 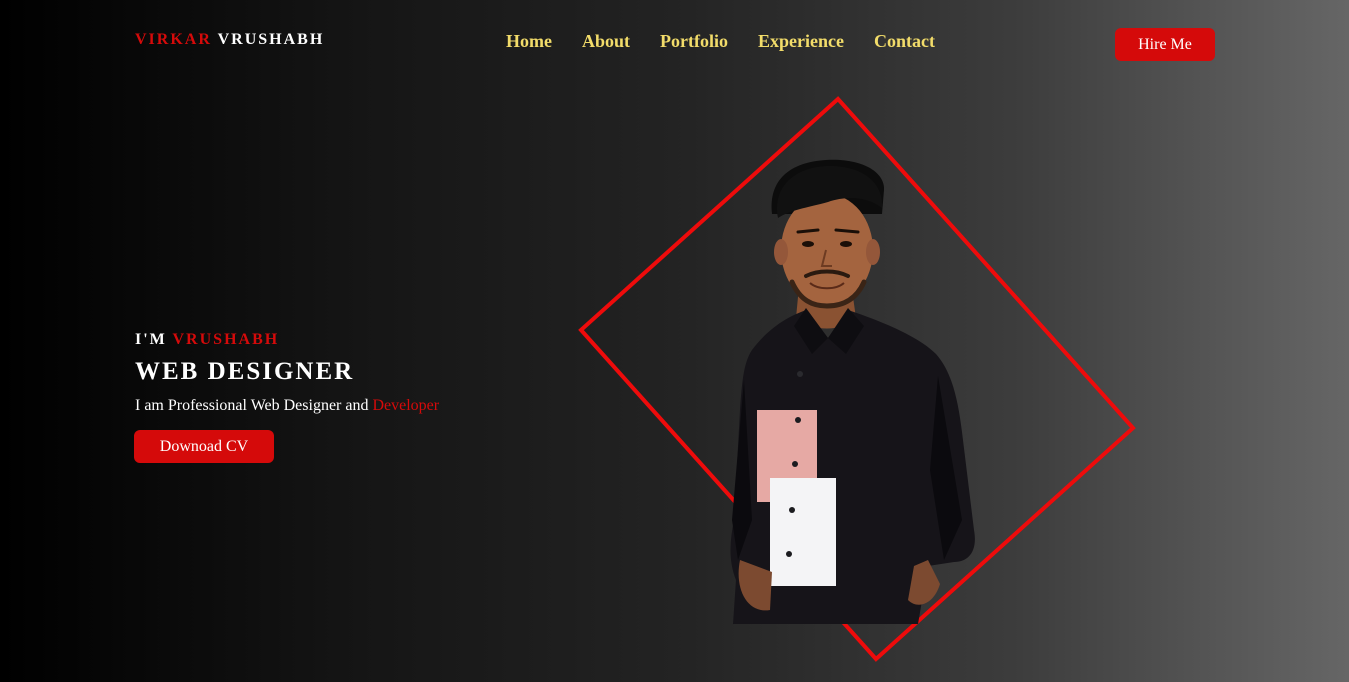 I want to click on person-portrait-photo, so click(x=852, y=391).